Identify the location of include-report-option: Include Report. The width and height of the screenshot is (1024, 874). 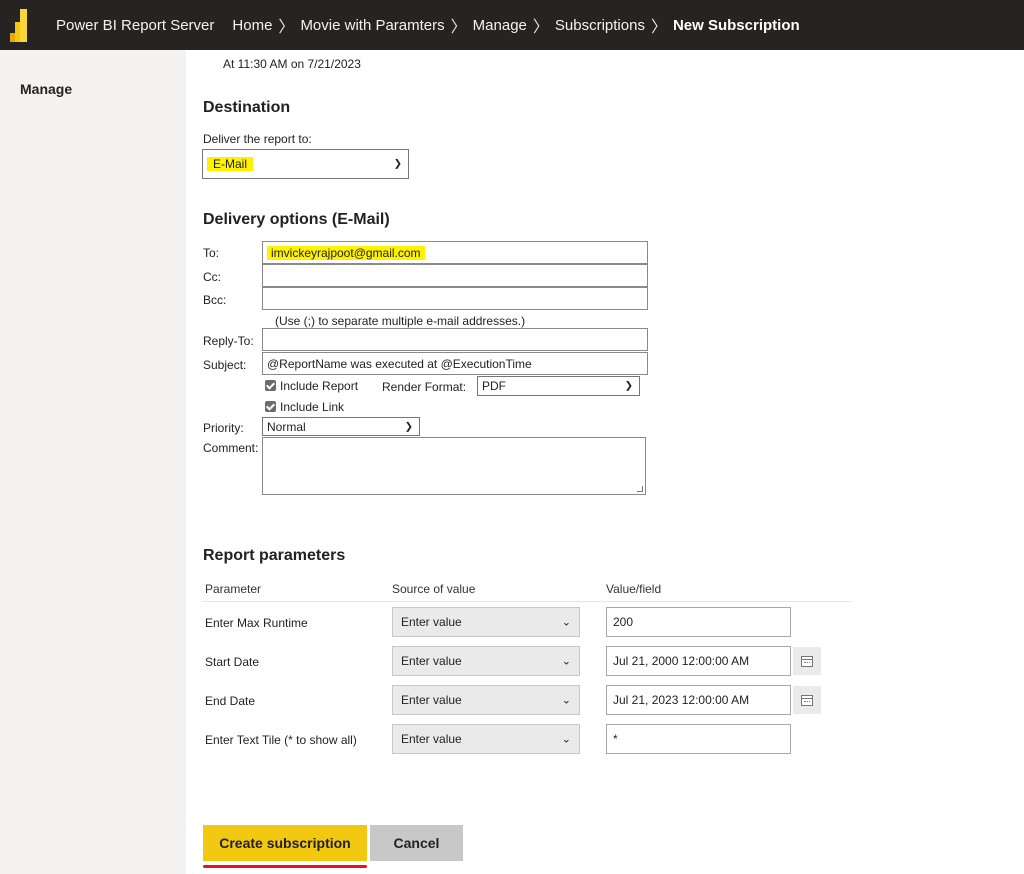
(311, 386).